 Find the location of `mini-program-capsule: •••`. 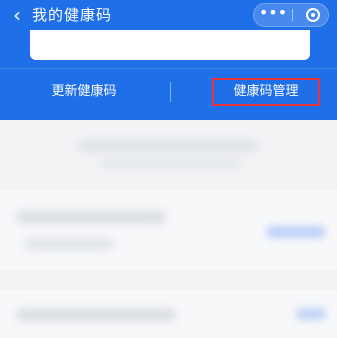

mini-program-capsule: ••• is located at coordinates (291, 15).